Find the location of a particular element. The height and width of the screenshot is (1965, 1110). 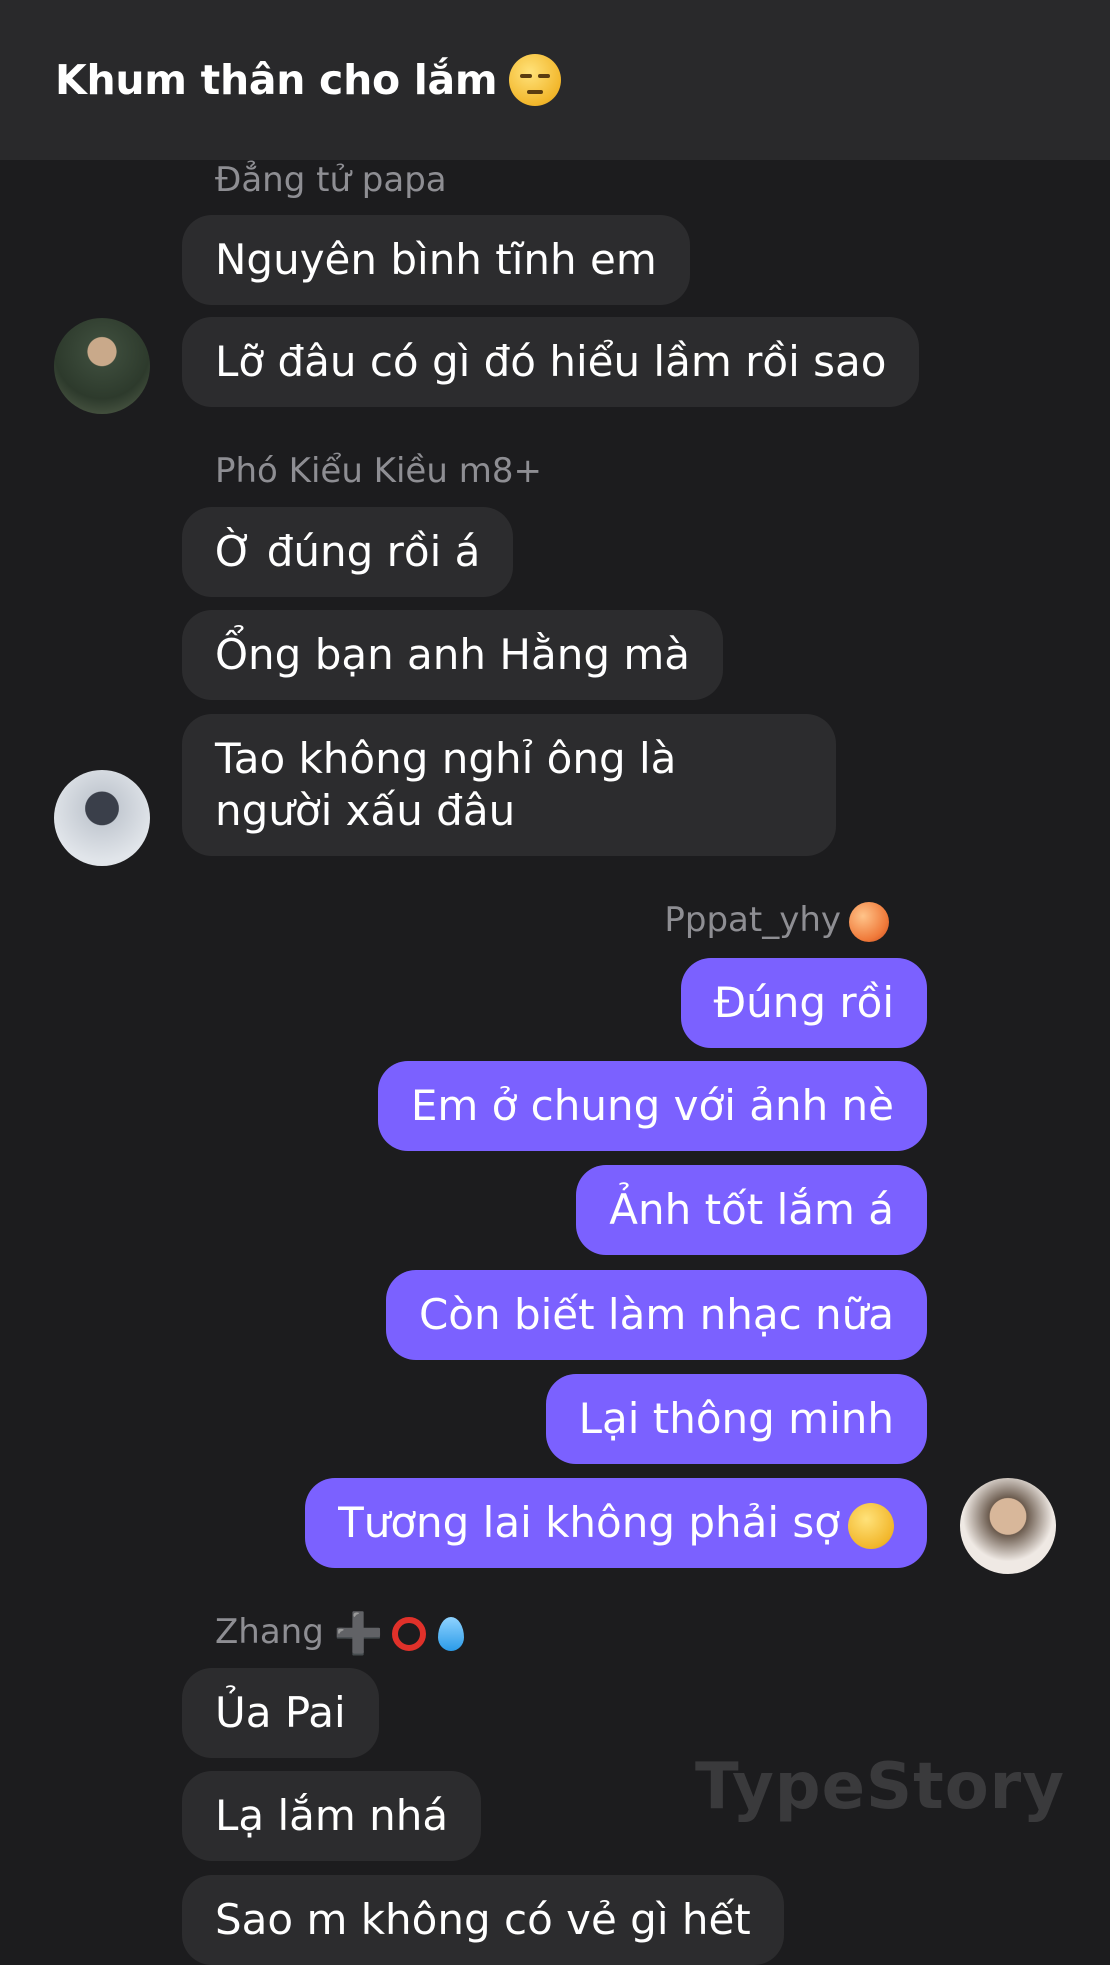

message-bubble-last: Tương lai không phải sợ is located at coordinates (616, 1523).